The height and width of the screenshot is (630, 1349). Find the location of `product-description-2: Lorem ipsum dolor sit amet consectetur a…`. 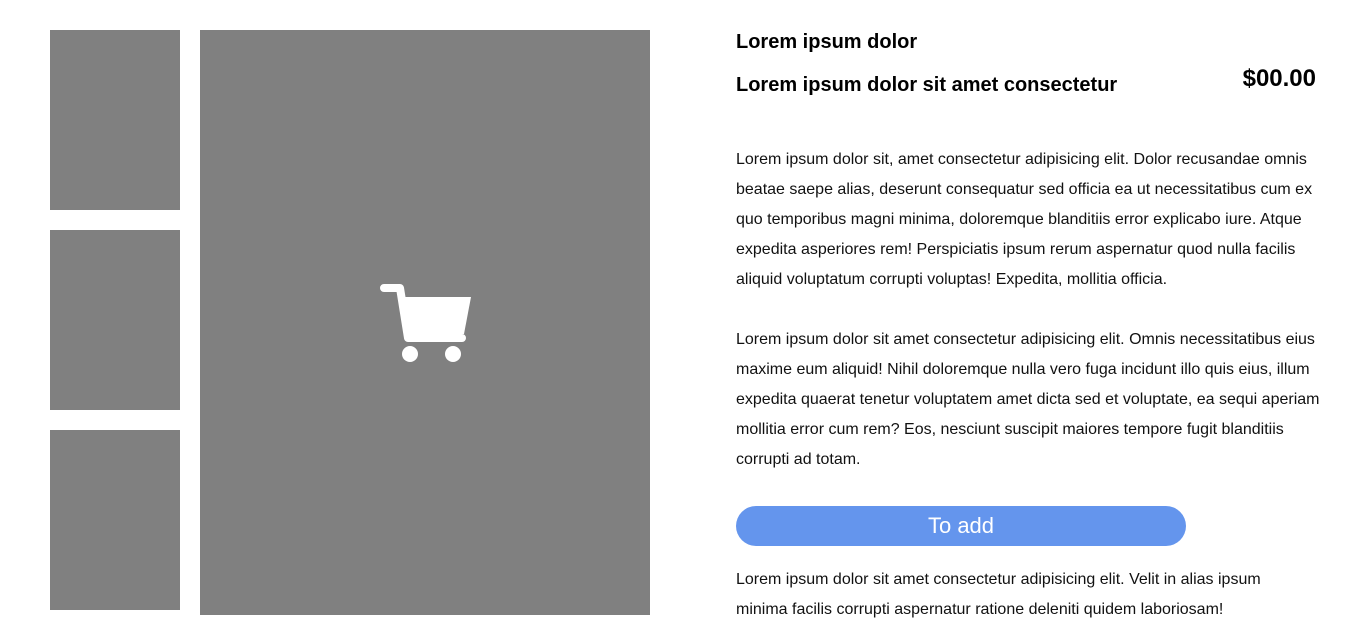

product-description-2: Lorem ipsum dolor sit amet consectetur a… is located at coordinates (1028, 399).